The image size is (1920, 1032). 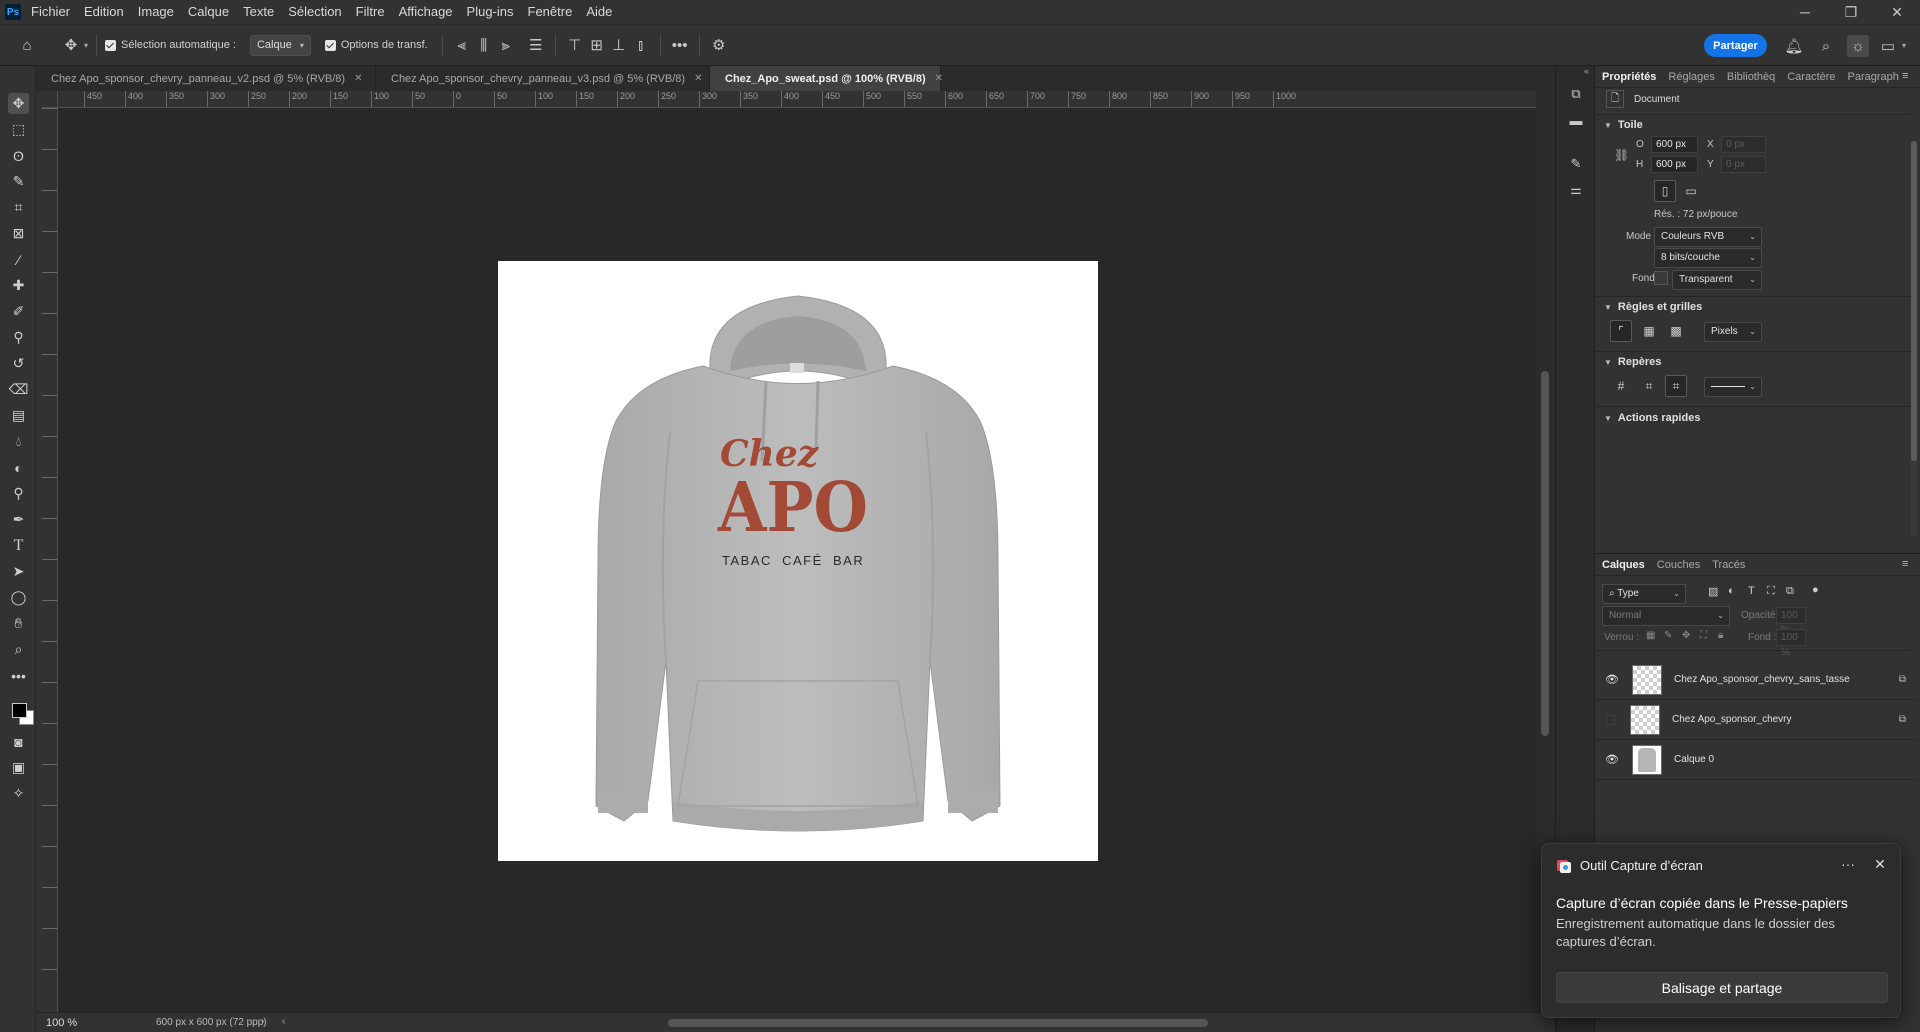 I want to click on ellipse-tool-icon: ◯, so click(x=18, y=597).